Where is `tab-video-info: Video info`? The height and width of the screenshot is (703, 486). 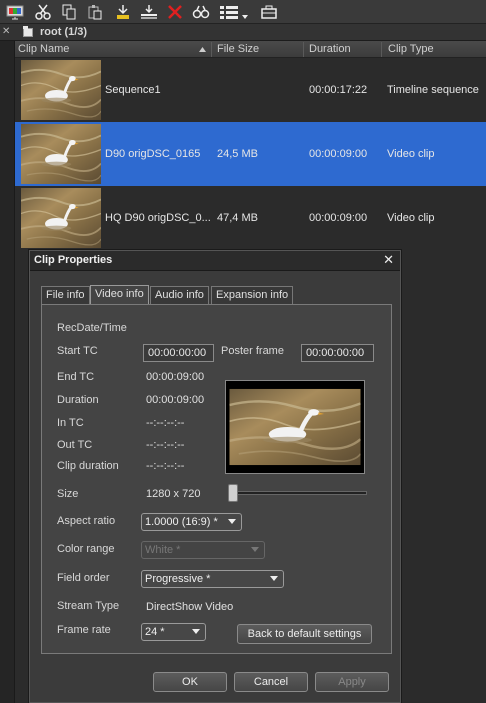
tab-video-info: Video info is located at coordinates (119, 295).